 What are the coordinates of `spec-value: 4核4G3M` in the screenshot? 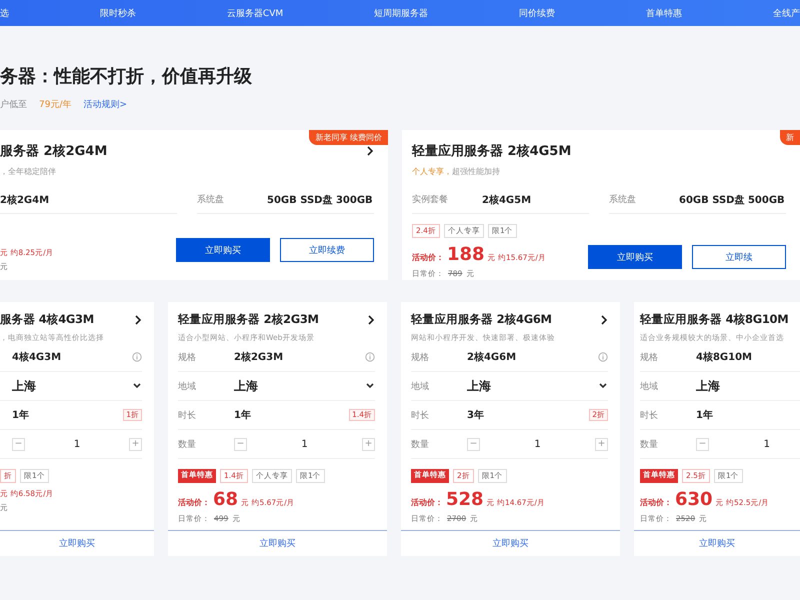 It's located at (37, 357).